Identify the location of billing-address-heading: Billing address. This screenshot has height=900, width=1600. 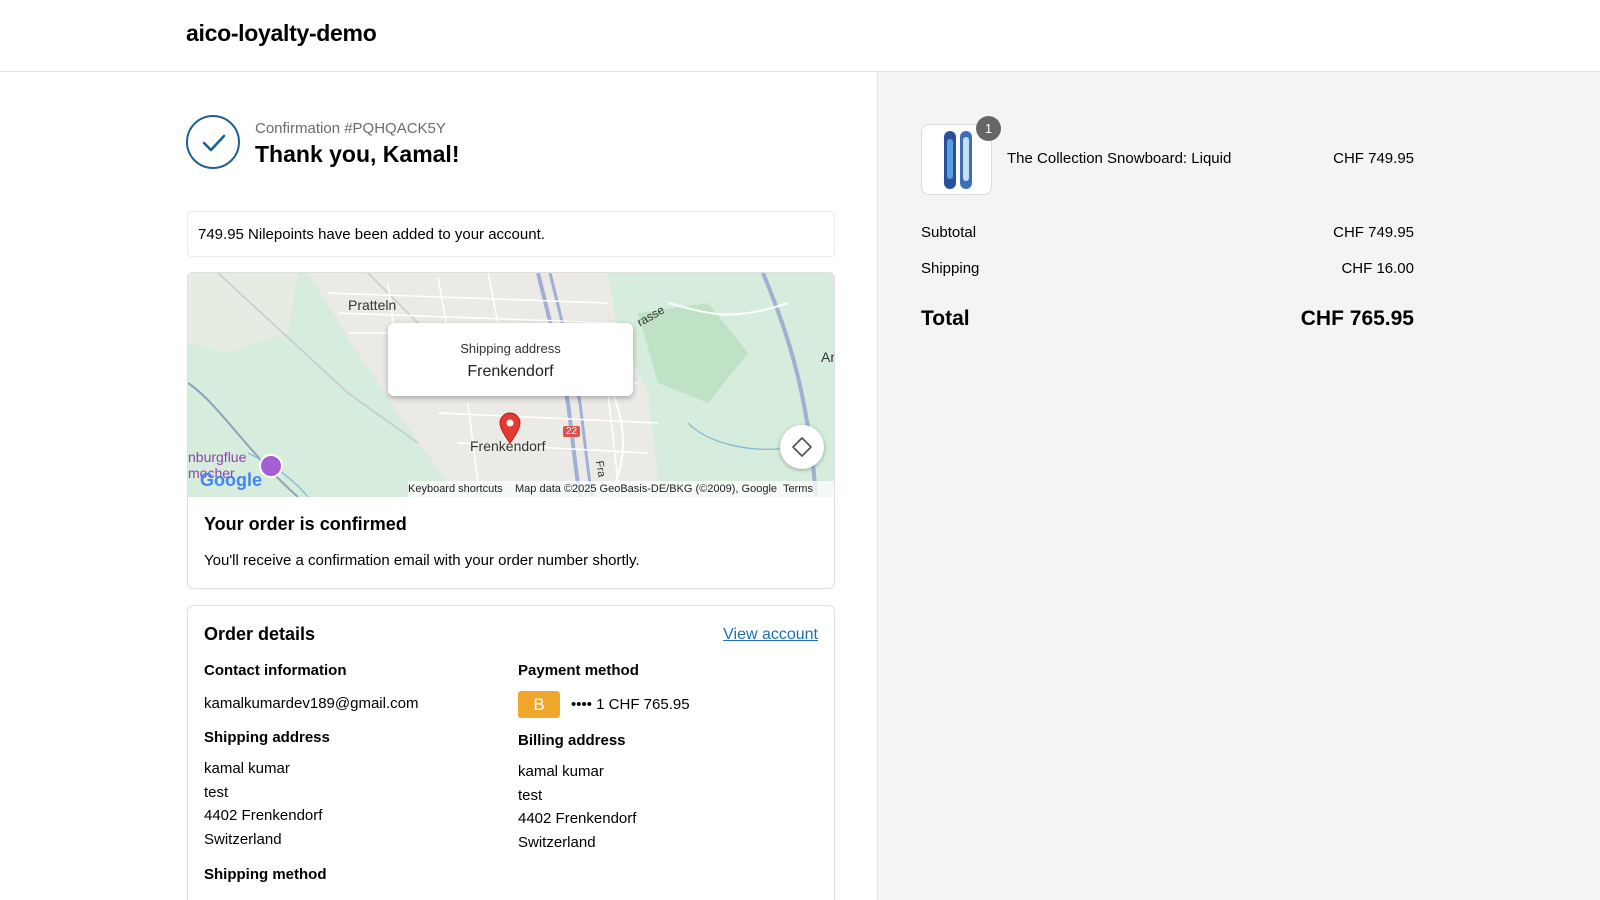
(572, 740).